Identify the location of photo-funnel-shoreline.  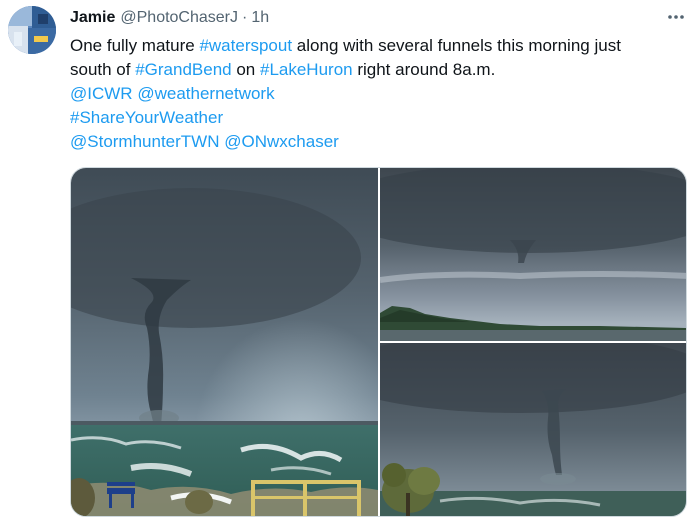
(533, 254).